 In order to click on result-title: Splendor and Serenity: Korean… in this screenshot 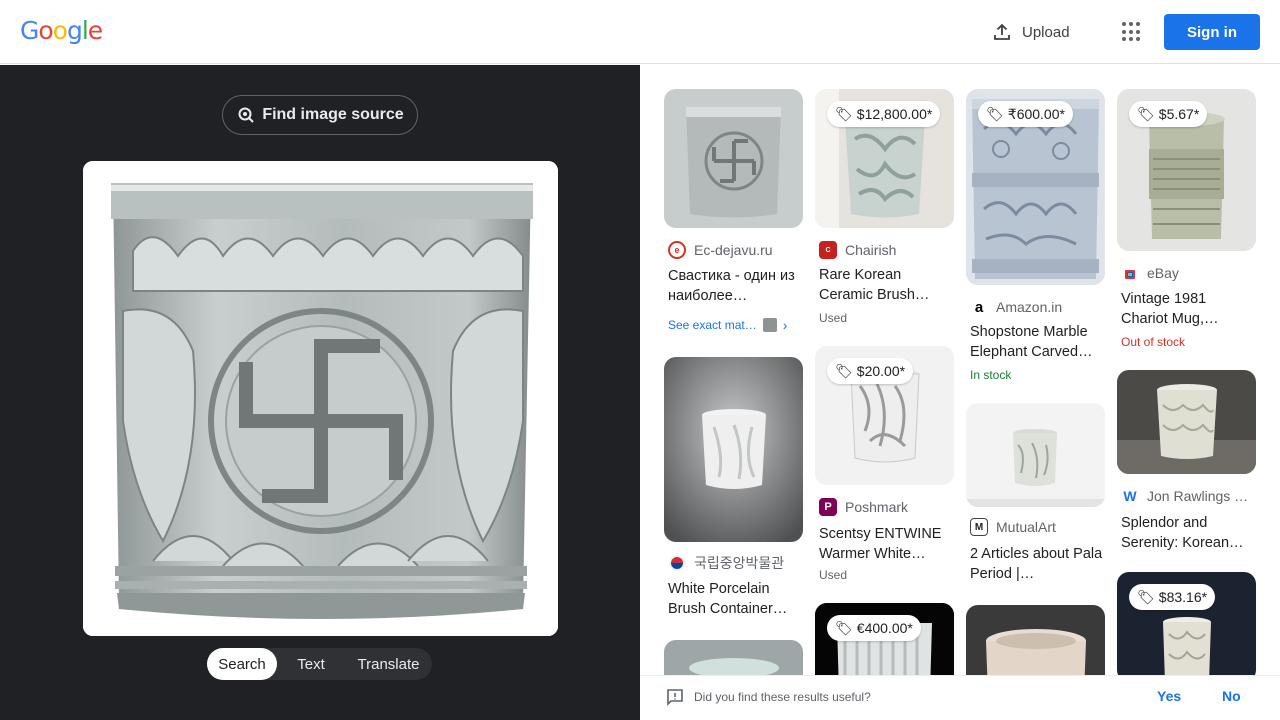, I will do `click(1182, 533)`.